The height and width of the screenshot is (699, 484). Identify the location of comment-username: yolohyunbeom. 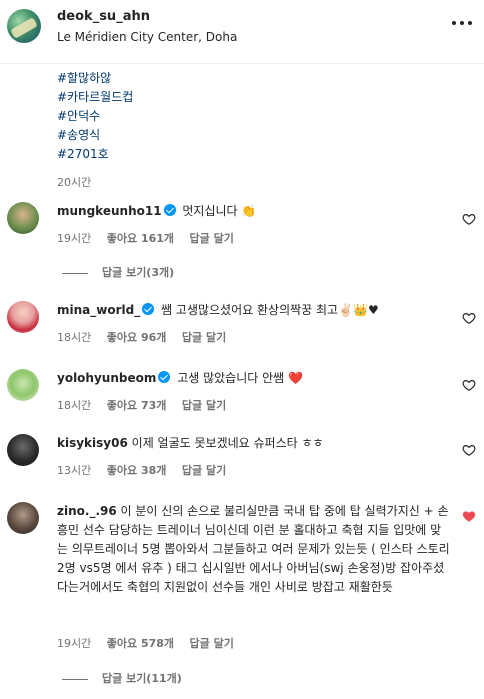
(106, 378).